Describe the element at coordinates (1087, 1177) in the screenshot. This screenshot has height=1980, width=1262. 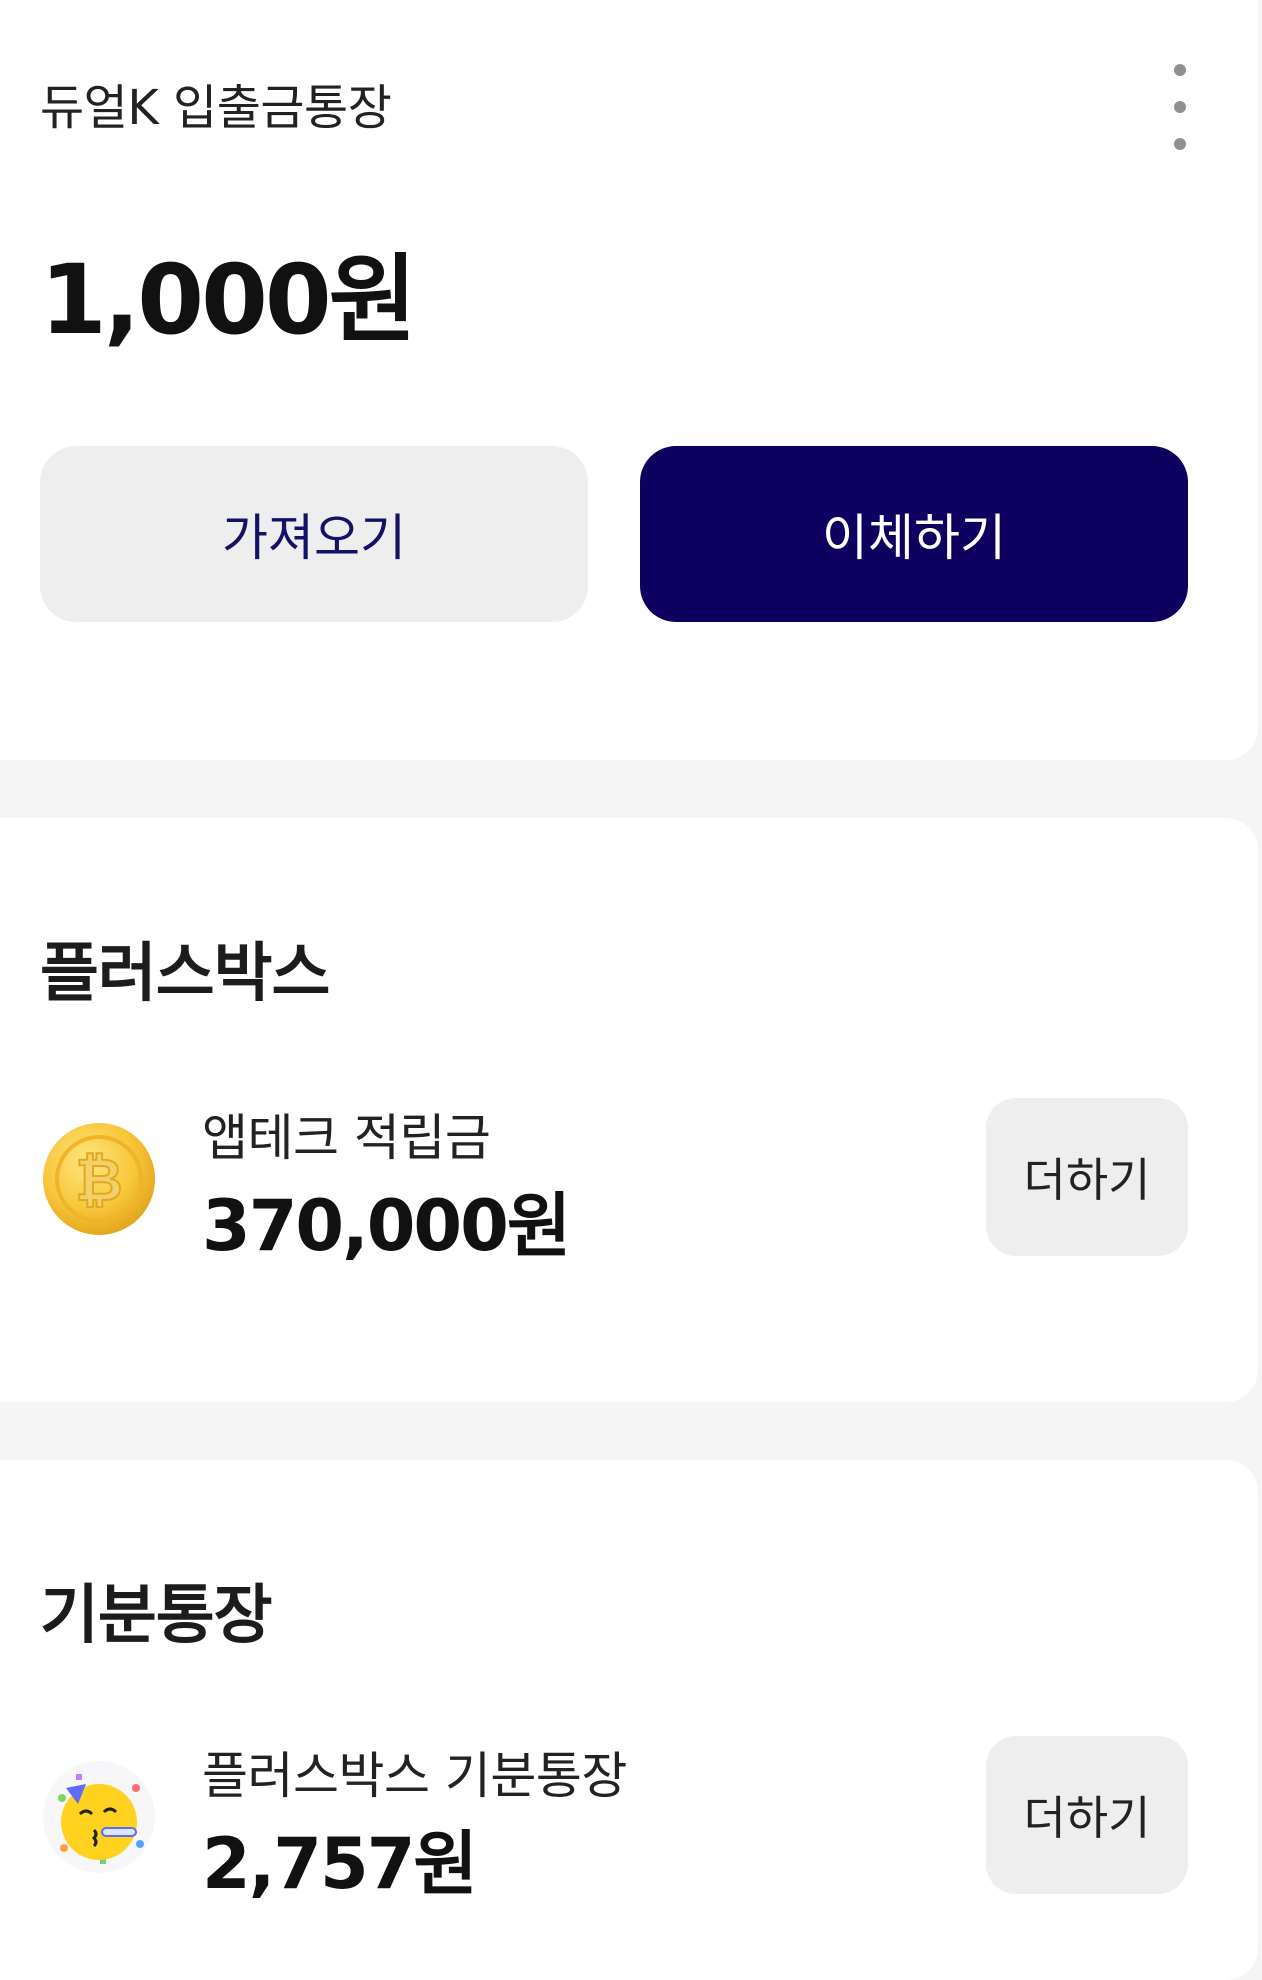
I see `plus-box-add-button: 더하기` at that location.